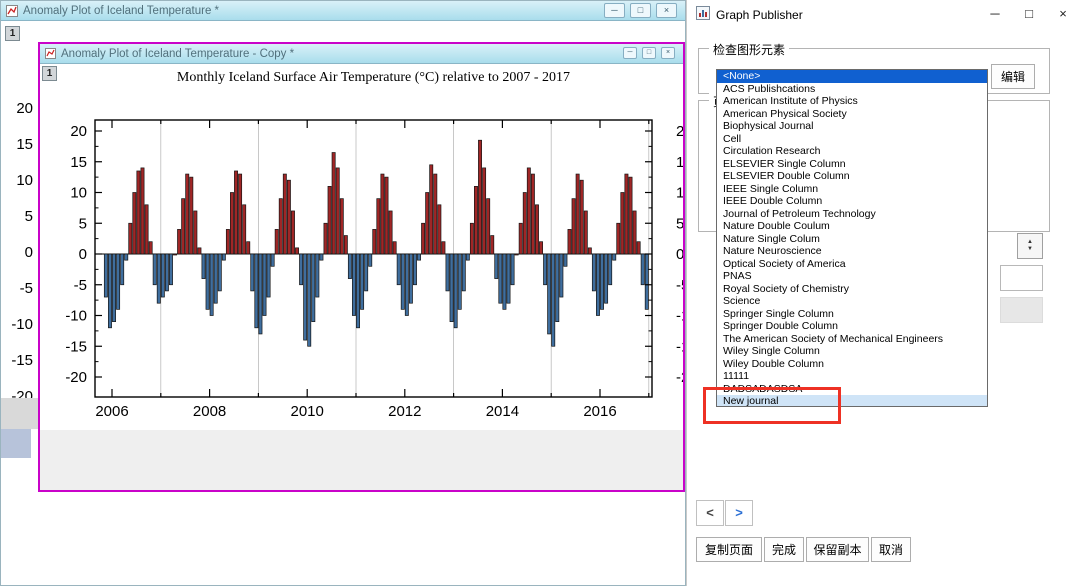 The image size is (1080, 586). Describe the element at coordinates (24, 108) in the screenshot. I see `bg-y-axis-label: 20` at that location.